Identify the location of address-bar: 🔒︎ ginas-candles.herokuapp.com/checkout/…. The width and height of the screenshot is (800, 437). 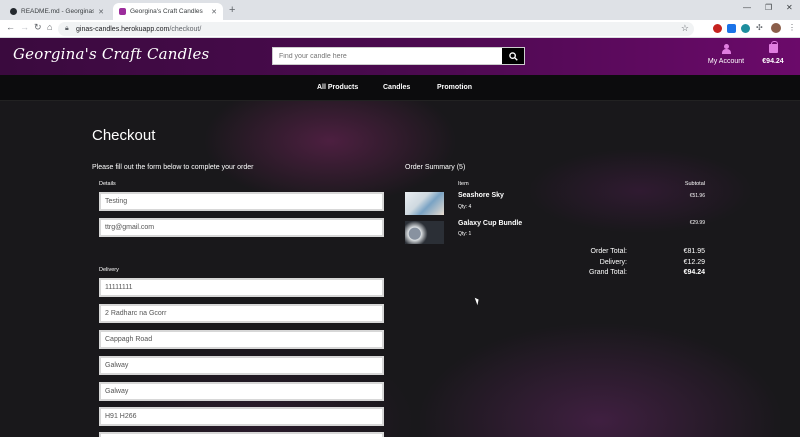
(376, 29).